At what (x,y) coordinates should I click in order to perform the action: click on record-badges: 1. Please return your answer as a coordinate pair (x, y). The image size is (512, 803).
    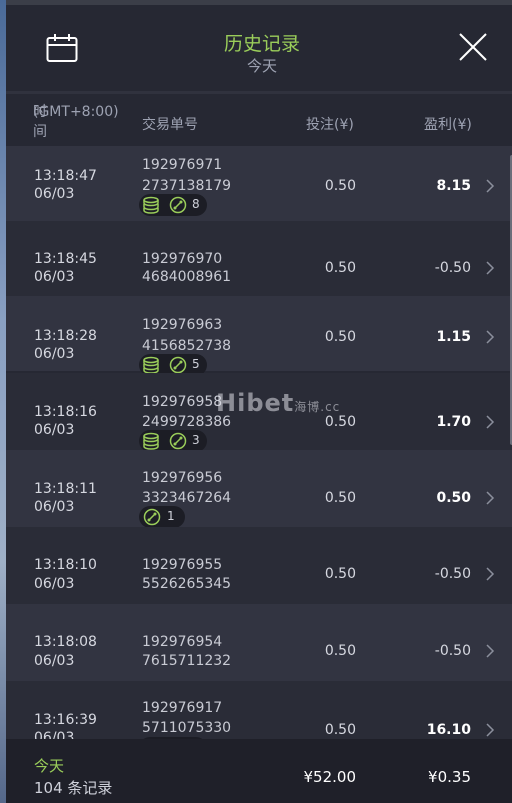
    Looking at the image, I should click on (162, 517).